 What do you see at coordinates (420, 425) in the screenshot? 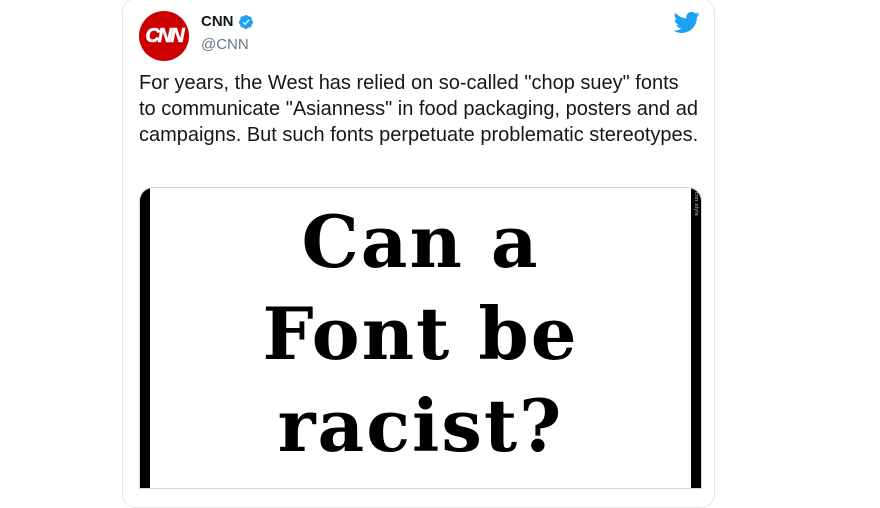
I see `headline-line-3: racist?` at bounding box center [420, 425].